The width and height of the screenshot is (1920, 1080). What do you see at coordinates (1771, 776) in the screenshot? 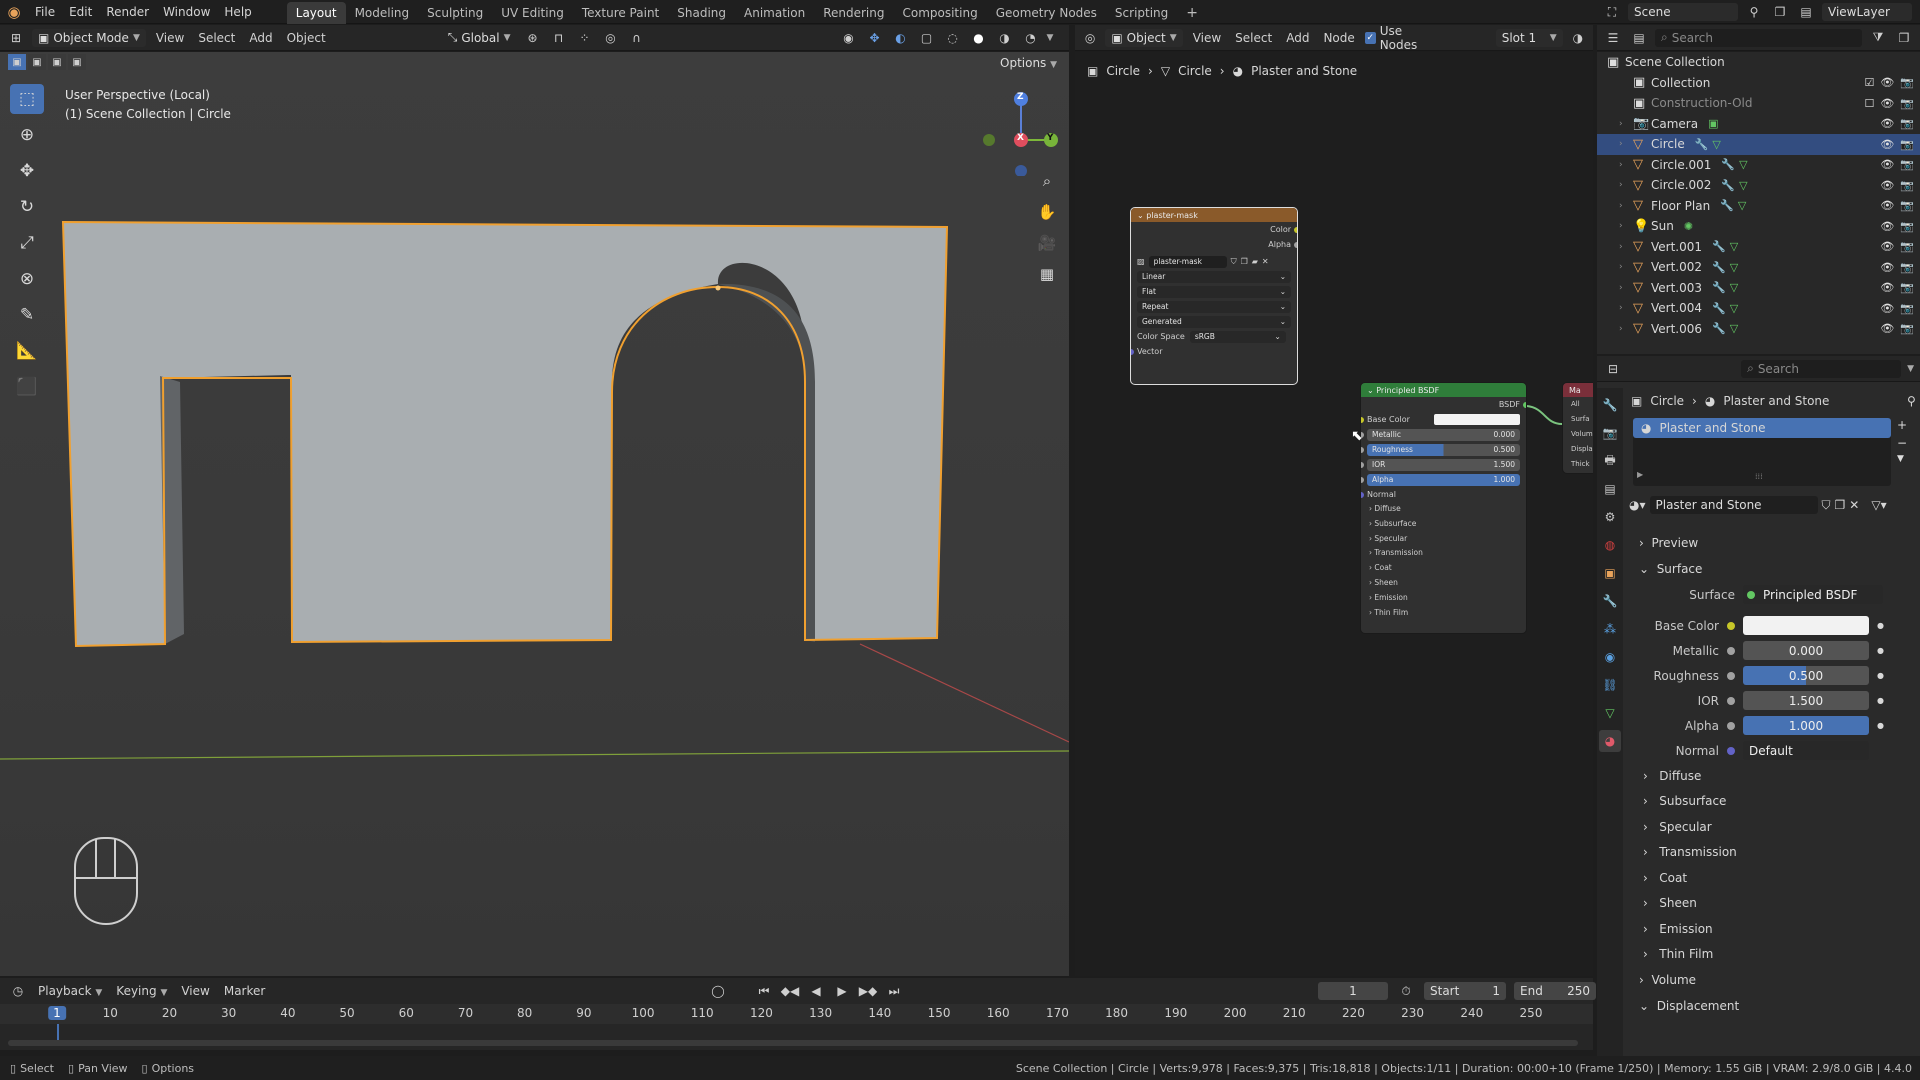
I see `surface-subsection: › Diffuse` at bounding box center [1771, 776].